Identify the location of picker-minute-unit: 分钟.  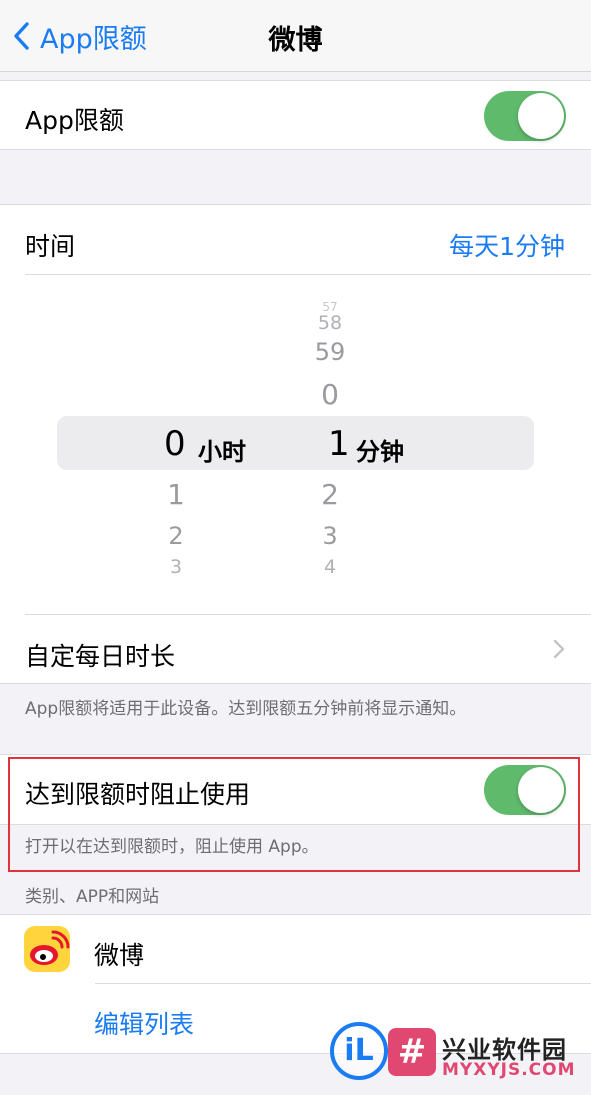
(380, 452).